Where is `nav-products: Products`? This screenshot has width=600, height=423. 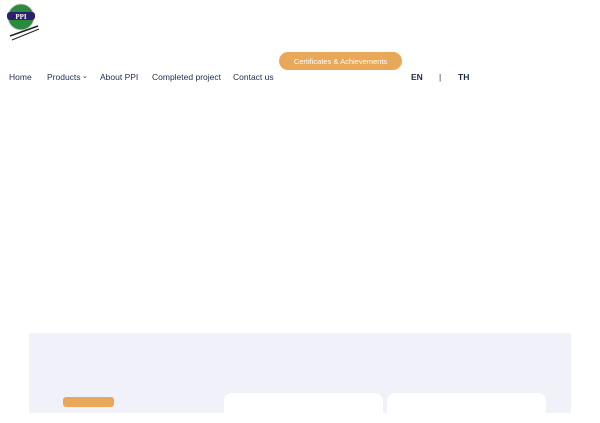 nav-products: Products is located at coordinates (64, 77).